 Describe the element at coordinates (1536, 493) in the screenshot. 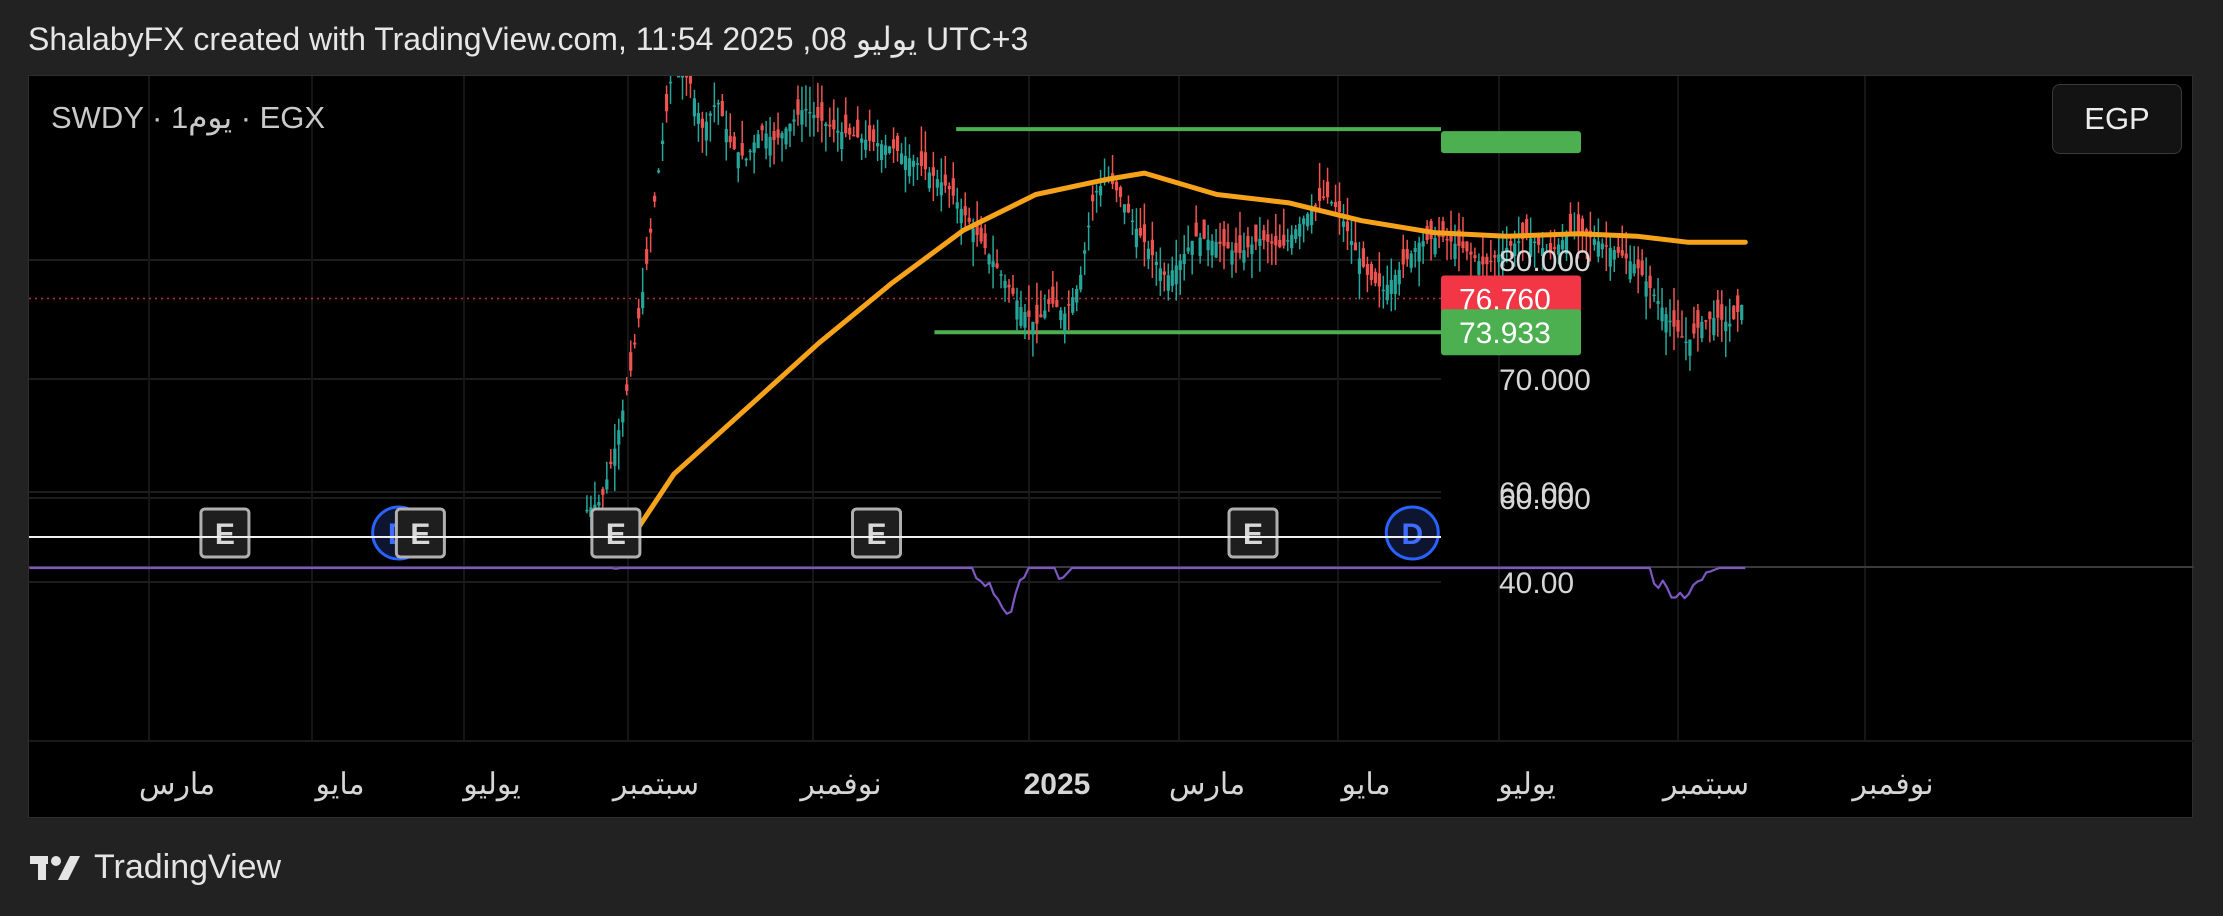

I see `rsi-tick-label: 60.00` at that location.